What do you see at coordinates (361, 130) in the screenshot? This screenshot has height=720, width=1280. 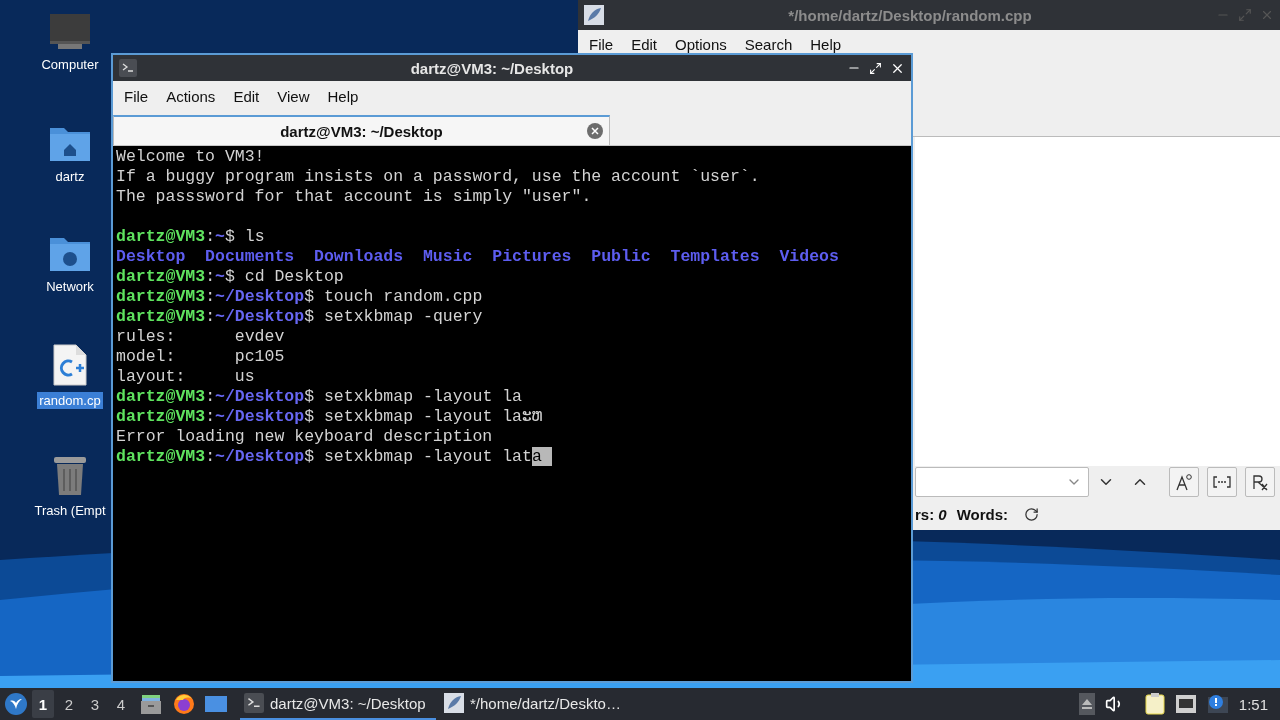 I see `terminal-tab: dartz@VM3: ~/Desktop` at bounding box center [361, 130].